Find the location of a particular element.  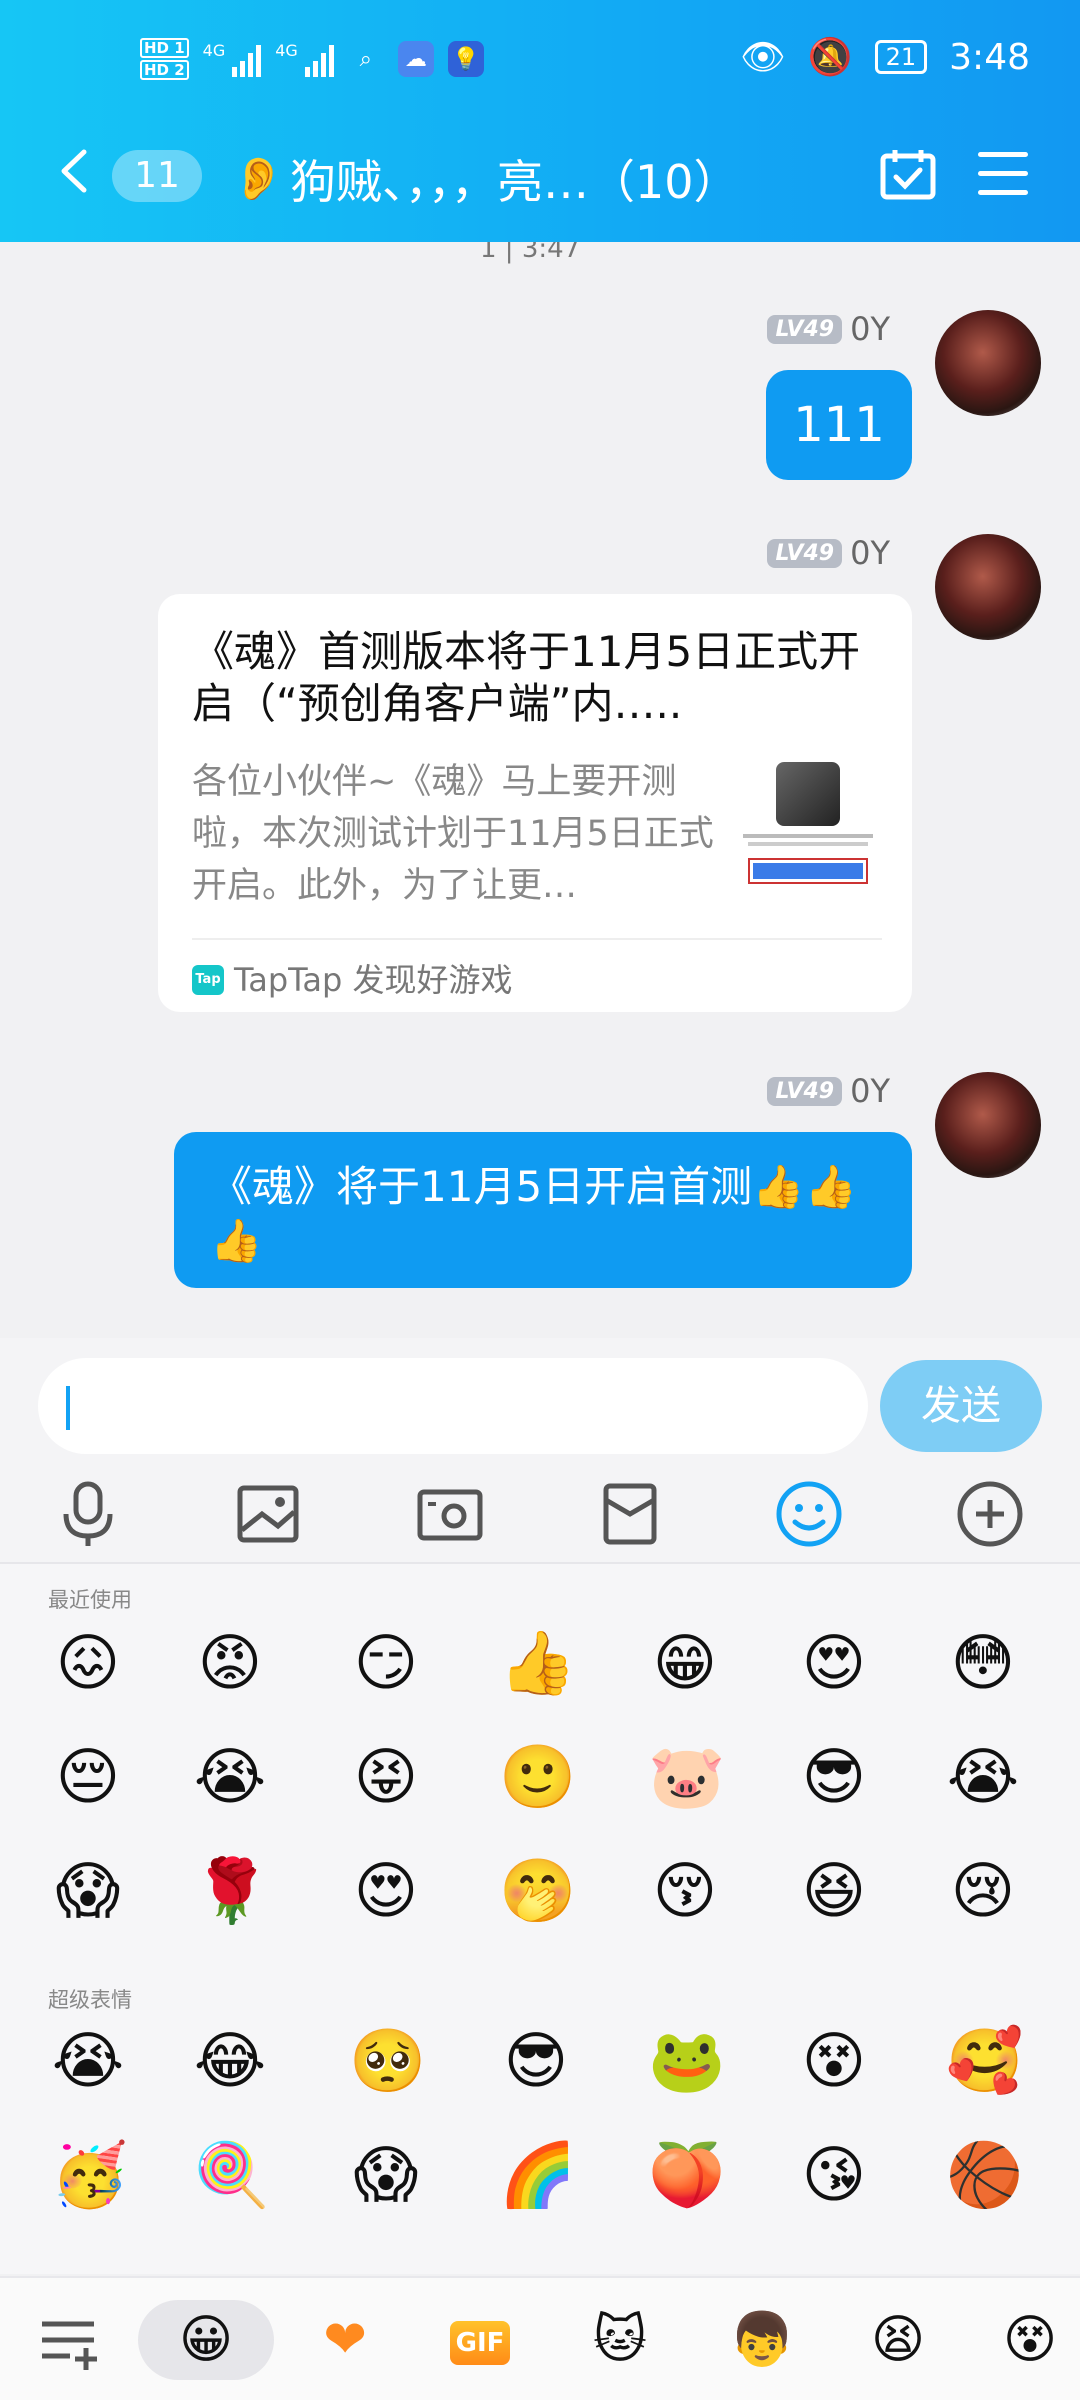

tool-row is located at coordinates (540, 1516).